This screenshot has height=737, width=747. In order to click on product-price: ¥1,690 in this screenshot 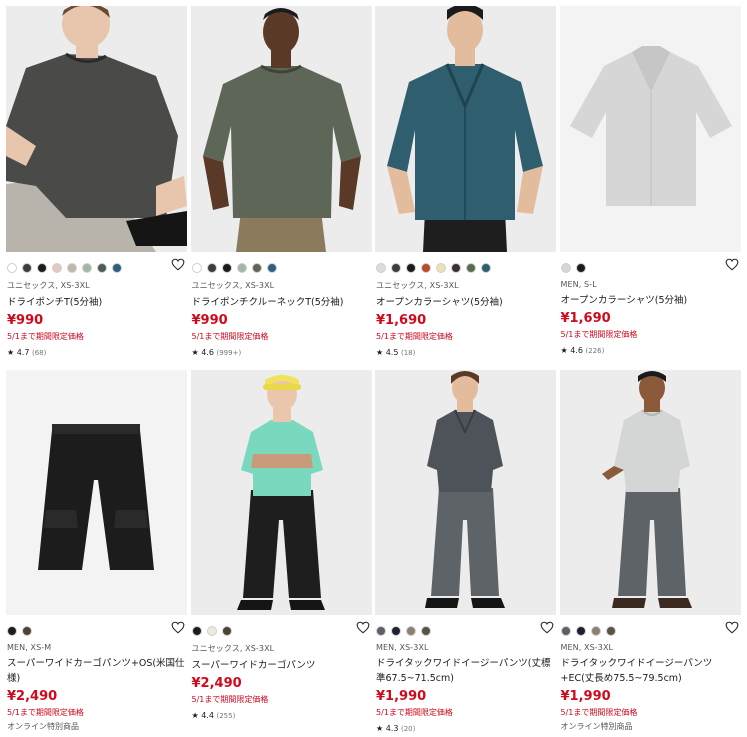, I will do `click(585, 318)`.